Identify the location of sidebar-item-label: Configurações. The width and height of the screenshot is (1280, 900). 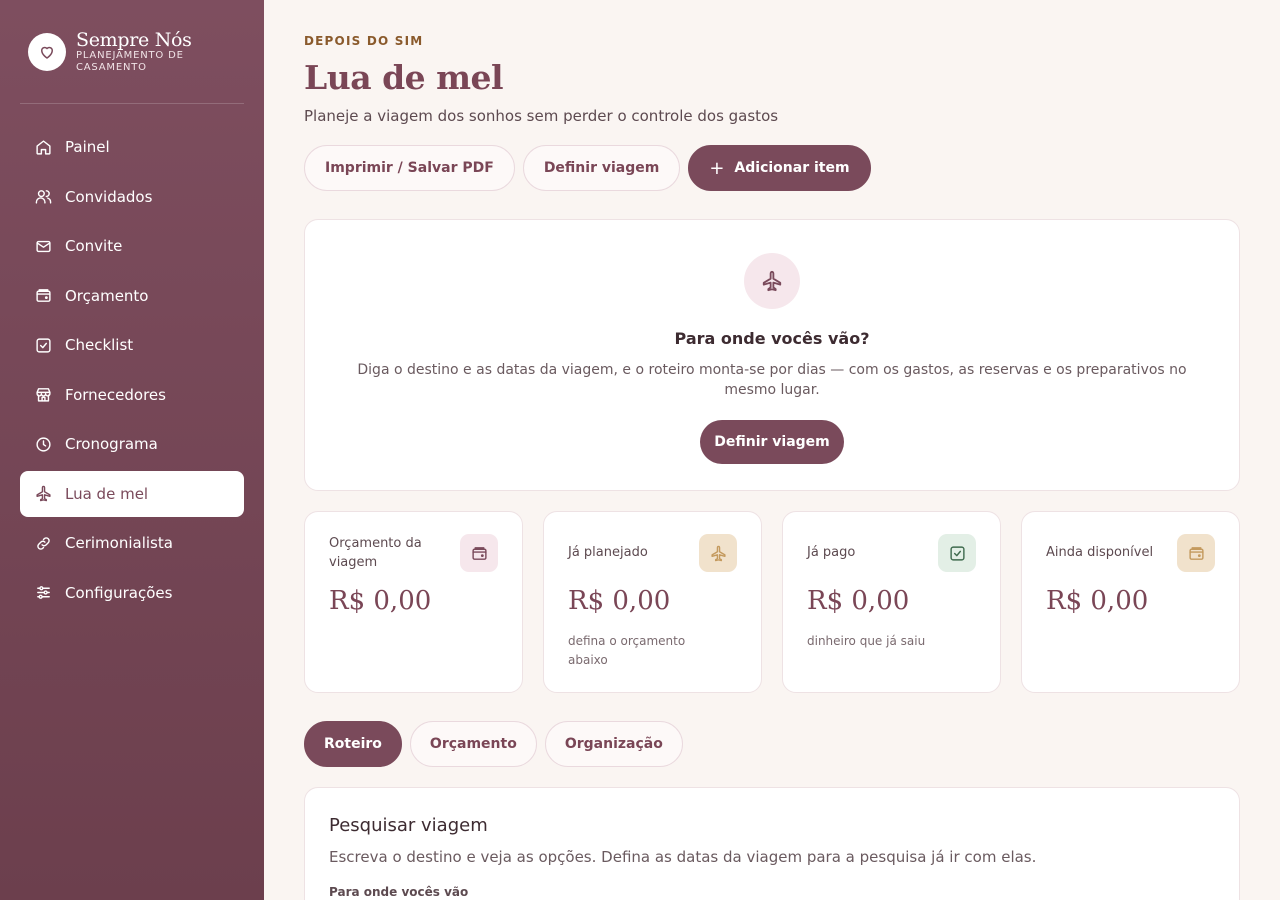
(119, 592).